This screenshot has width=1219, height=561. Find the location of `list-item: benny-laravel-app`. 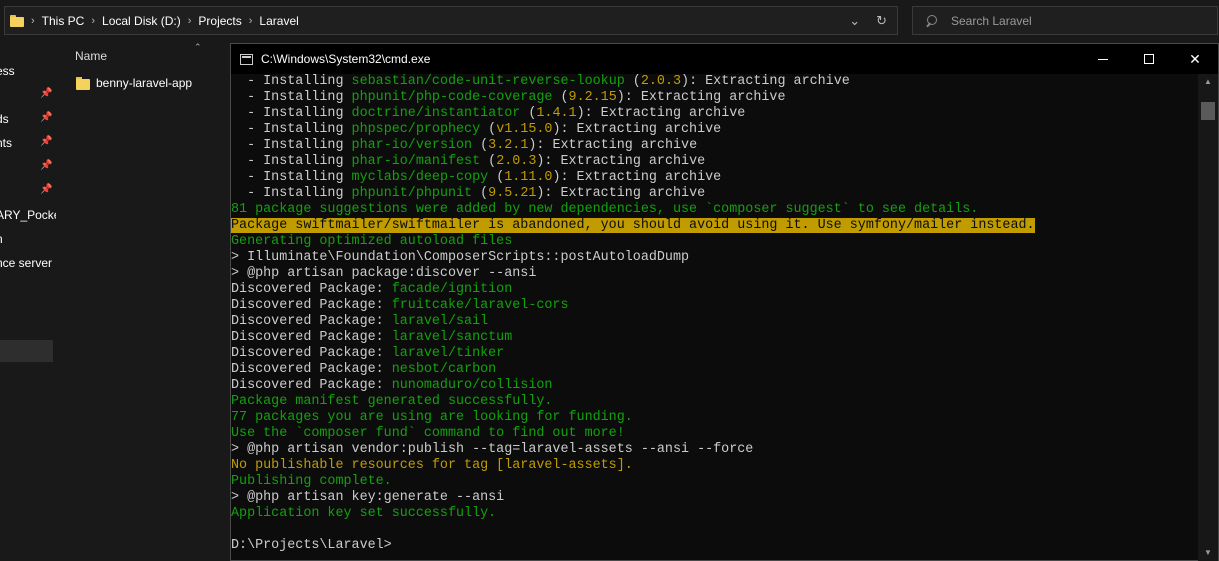

list-item: benny-laravel-app is located at coordinates (134, 83).